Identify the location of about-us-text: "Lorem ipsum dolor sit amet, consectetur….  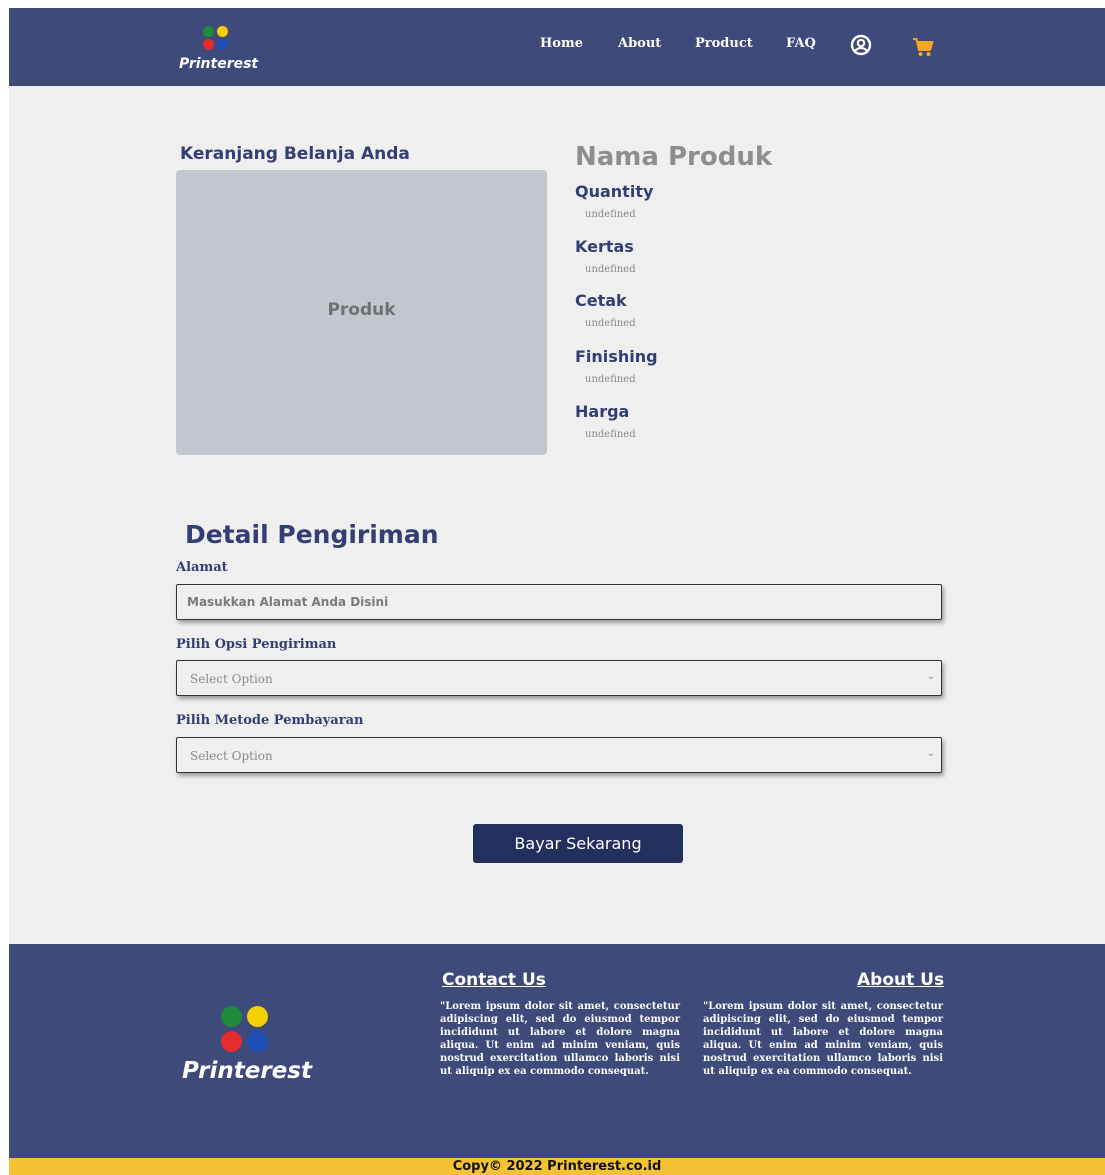
(823, 1039).